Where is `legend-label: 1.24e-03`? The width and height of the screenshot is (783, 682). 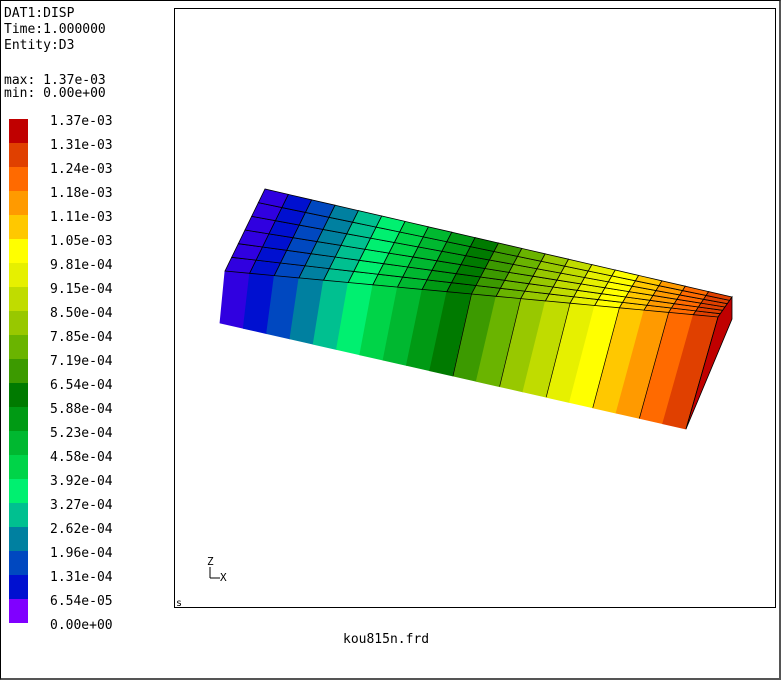
legend-label: 1.24e-03 is located at coordinates (81, 169).